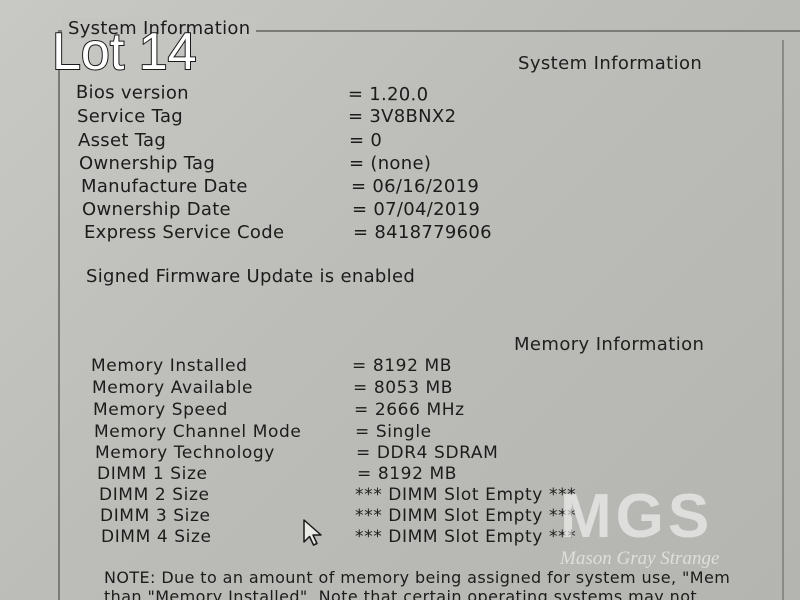  Describe the element at coordinates (783, 320) in the screenshot. I see `group-box-right-border` at that location.